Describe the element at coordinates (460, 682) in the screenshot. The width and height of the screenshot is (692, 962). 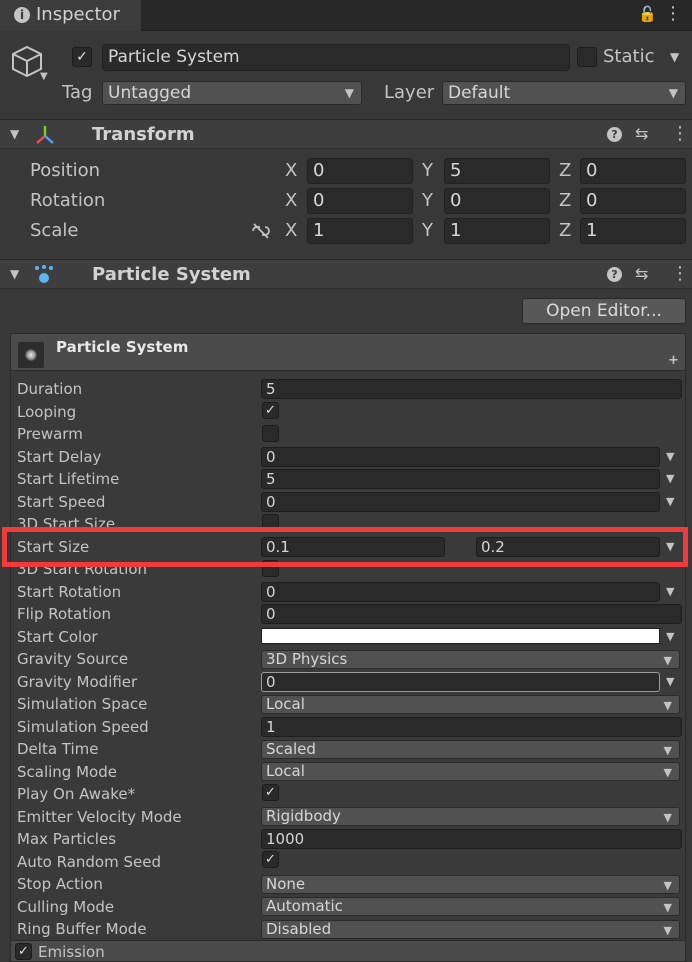
I see `gravity-modifier-input: 0` at that location.